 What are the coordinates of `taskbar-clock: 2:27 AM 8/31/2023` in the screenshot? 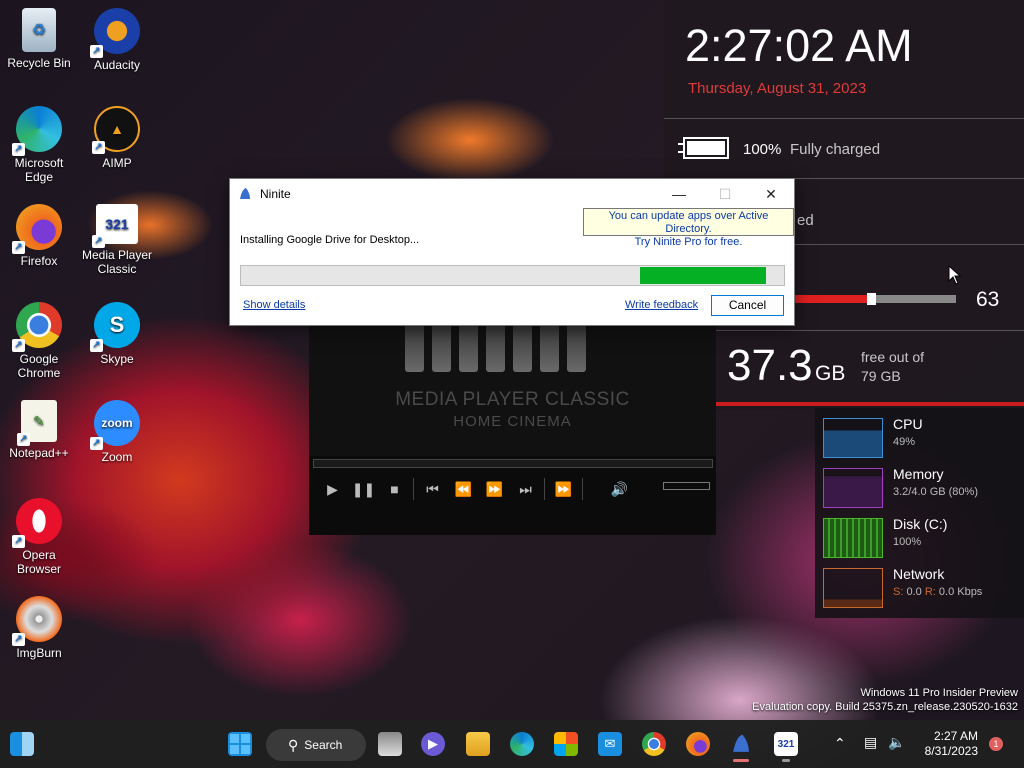 It's located at (947, 744).